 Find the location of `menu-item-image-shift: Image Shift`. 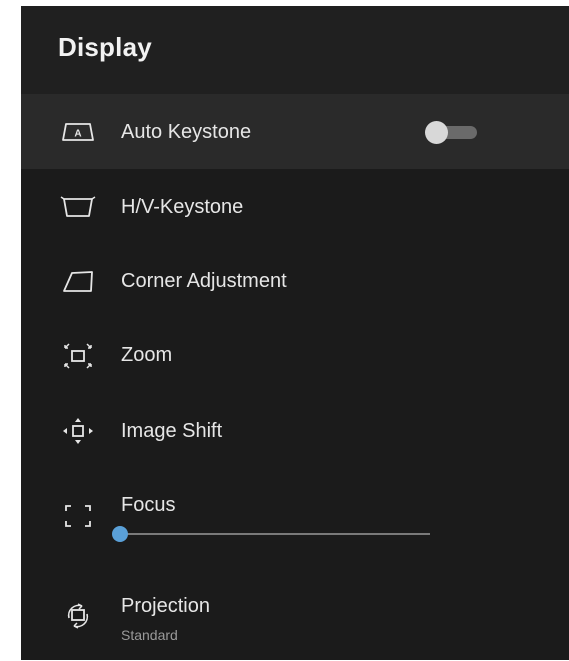

menu-item-image-shift: Image Shift is located at coordinates (295, 430).